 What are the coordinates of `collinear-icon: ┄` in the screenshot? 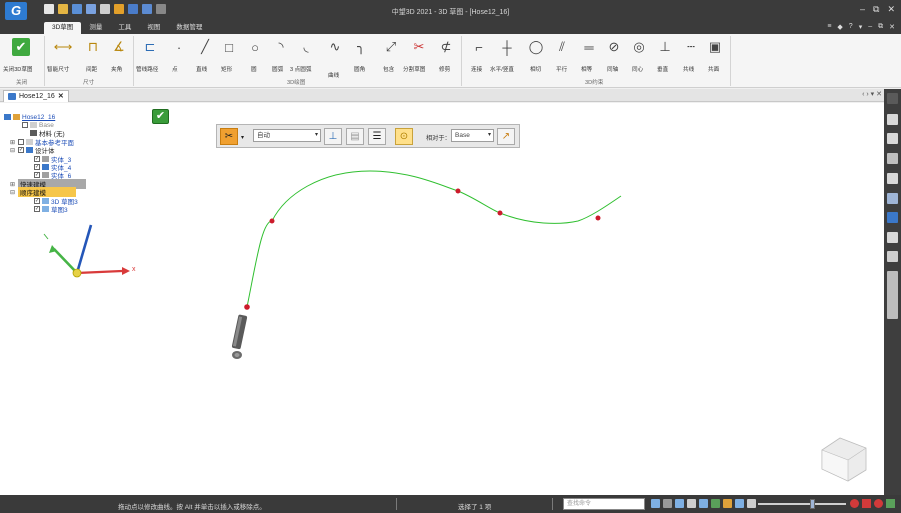 It's located at (691, 47).